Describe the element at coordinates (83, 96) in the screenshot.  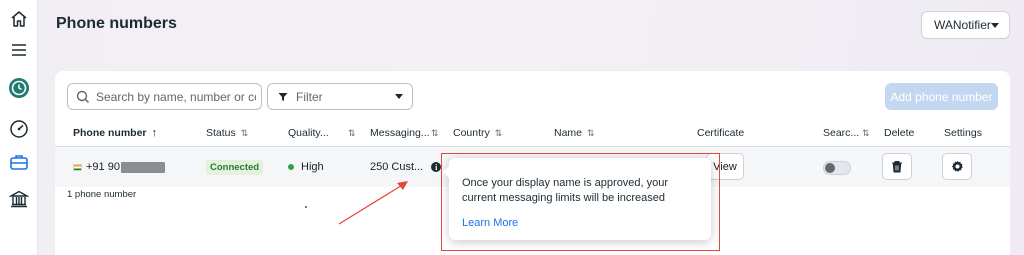
I see `search-icon` at that location.